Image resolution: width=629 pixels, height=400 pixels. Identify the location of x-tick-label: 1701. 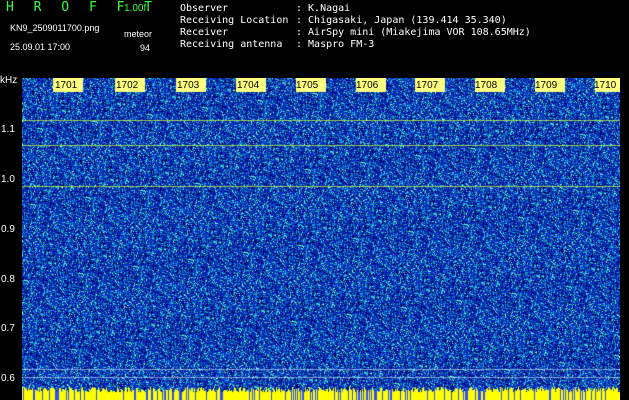
(66, 85).